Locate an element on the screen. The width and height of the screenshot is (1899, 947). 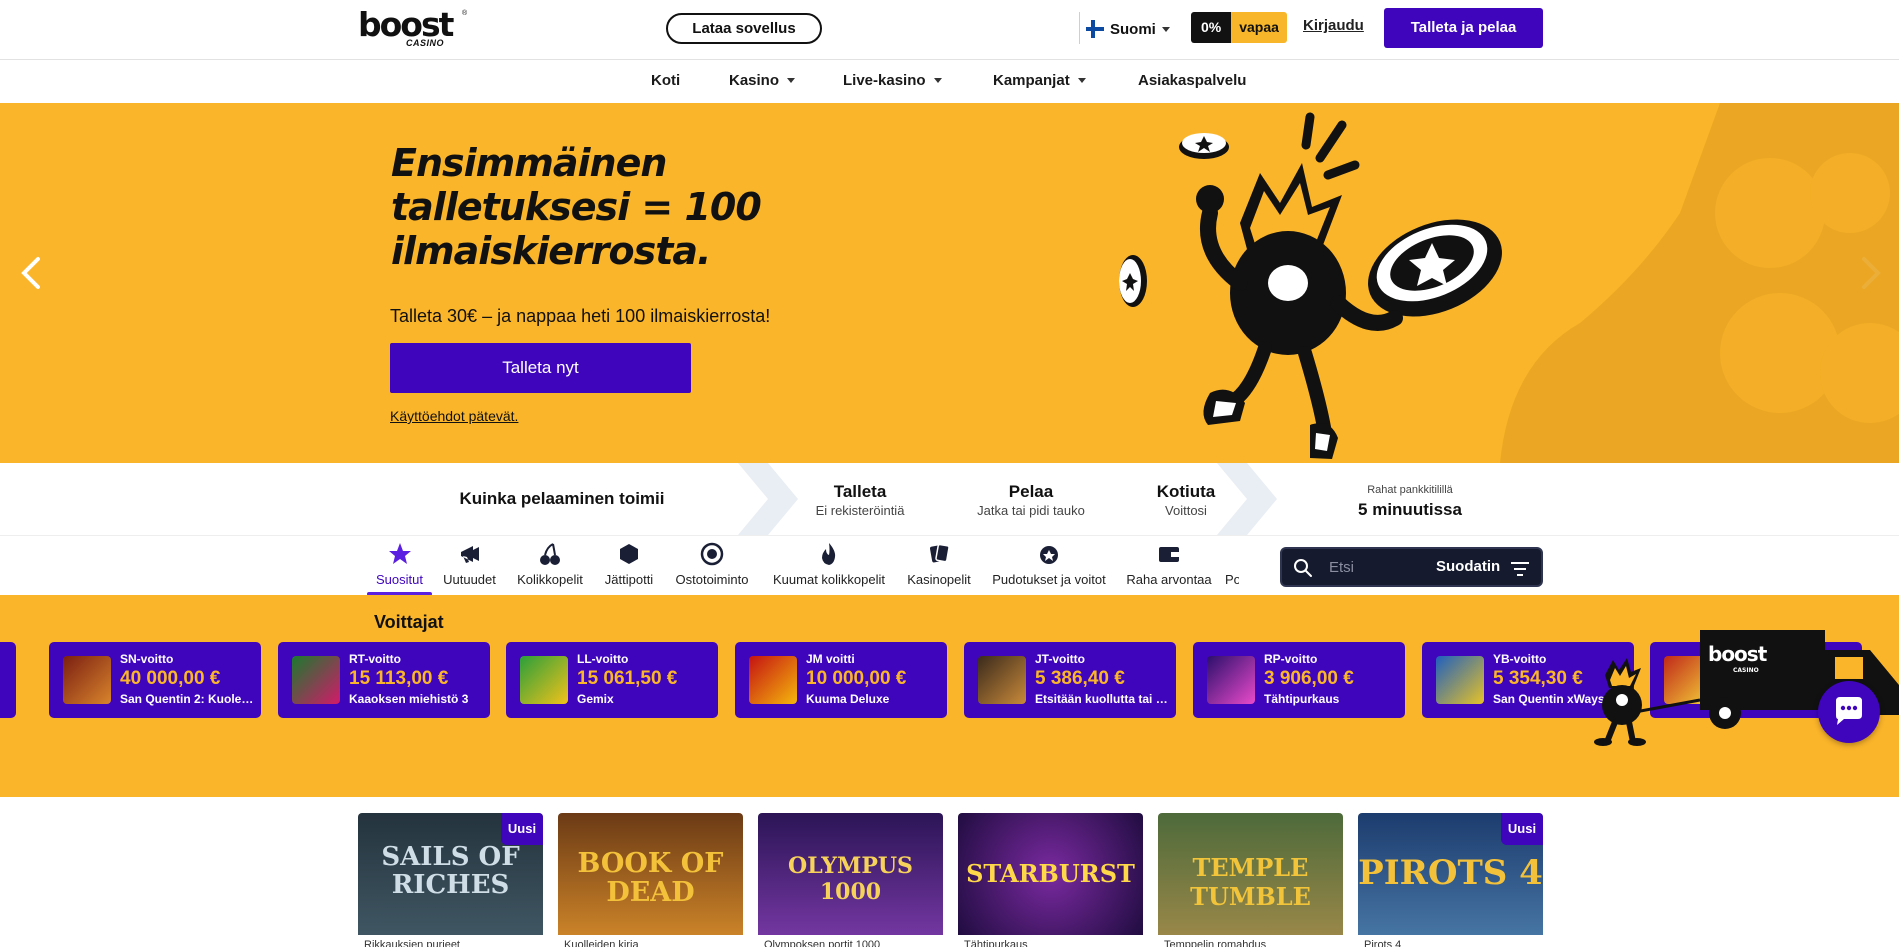
game-artwork: TEMPLE TUMBLE is located at coordinates (1250, 882).